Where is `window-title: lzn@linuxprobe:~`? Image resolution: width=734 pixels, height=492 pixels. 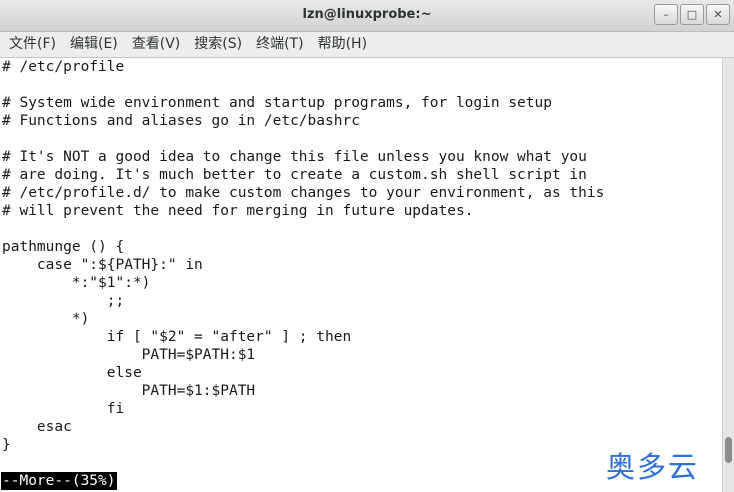 window-title: lzn@linuxprobe:~ is located at coordinates (367, 14).